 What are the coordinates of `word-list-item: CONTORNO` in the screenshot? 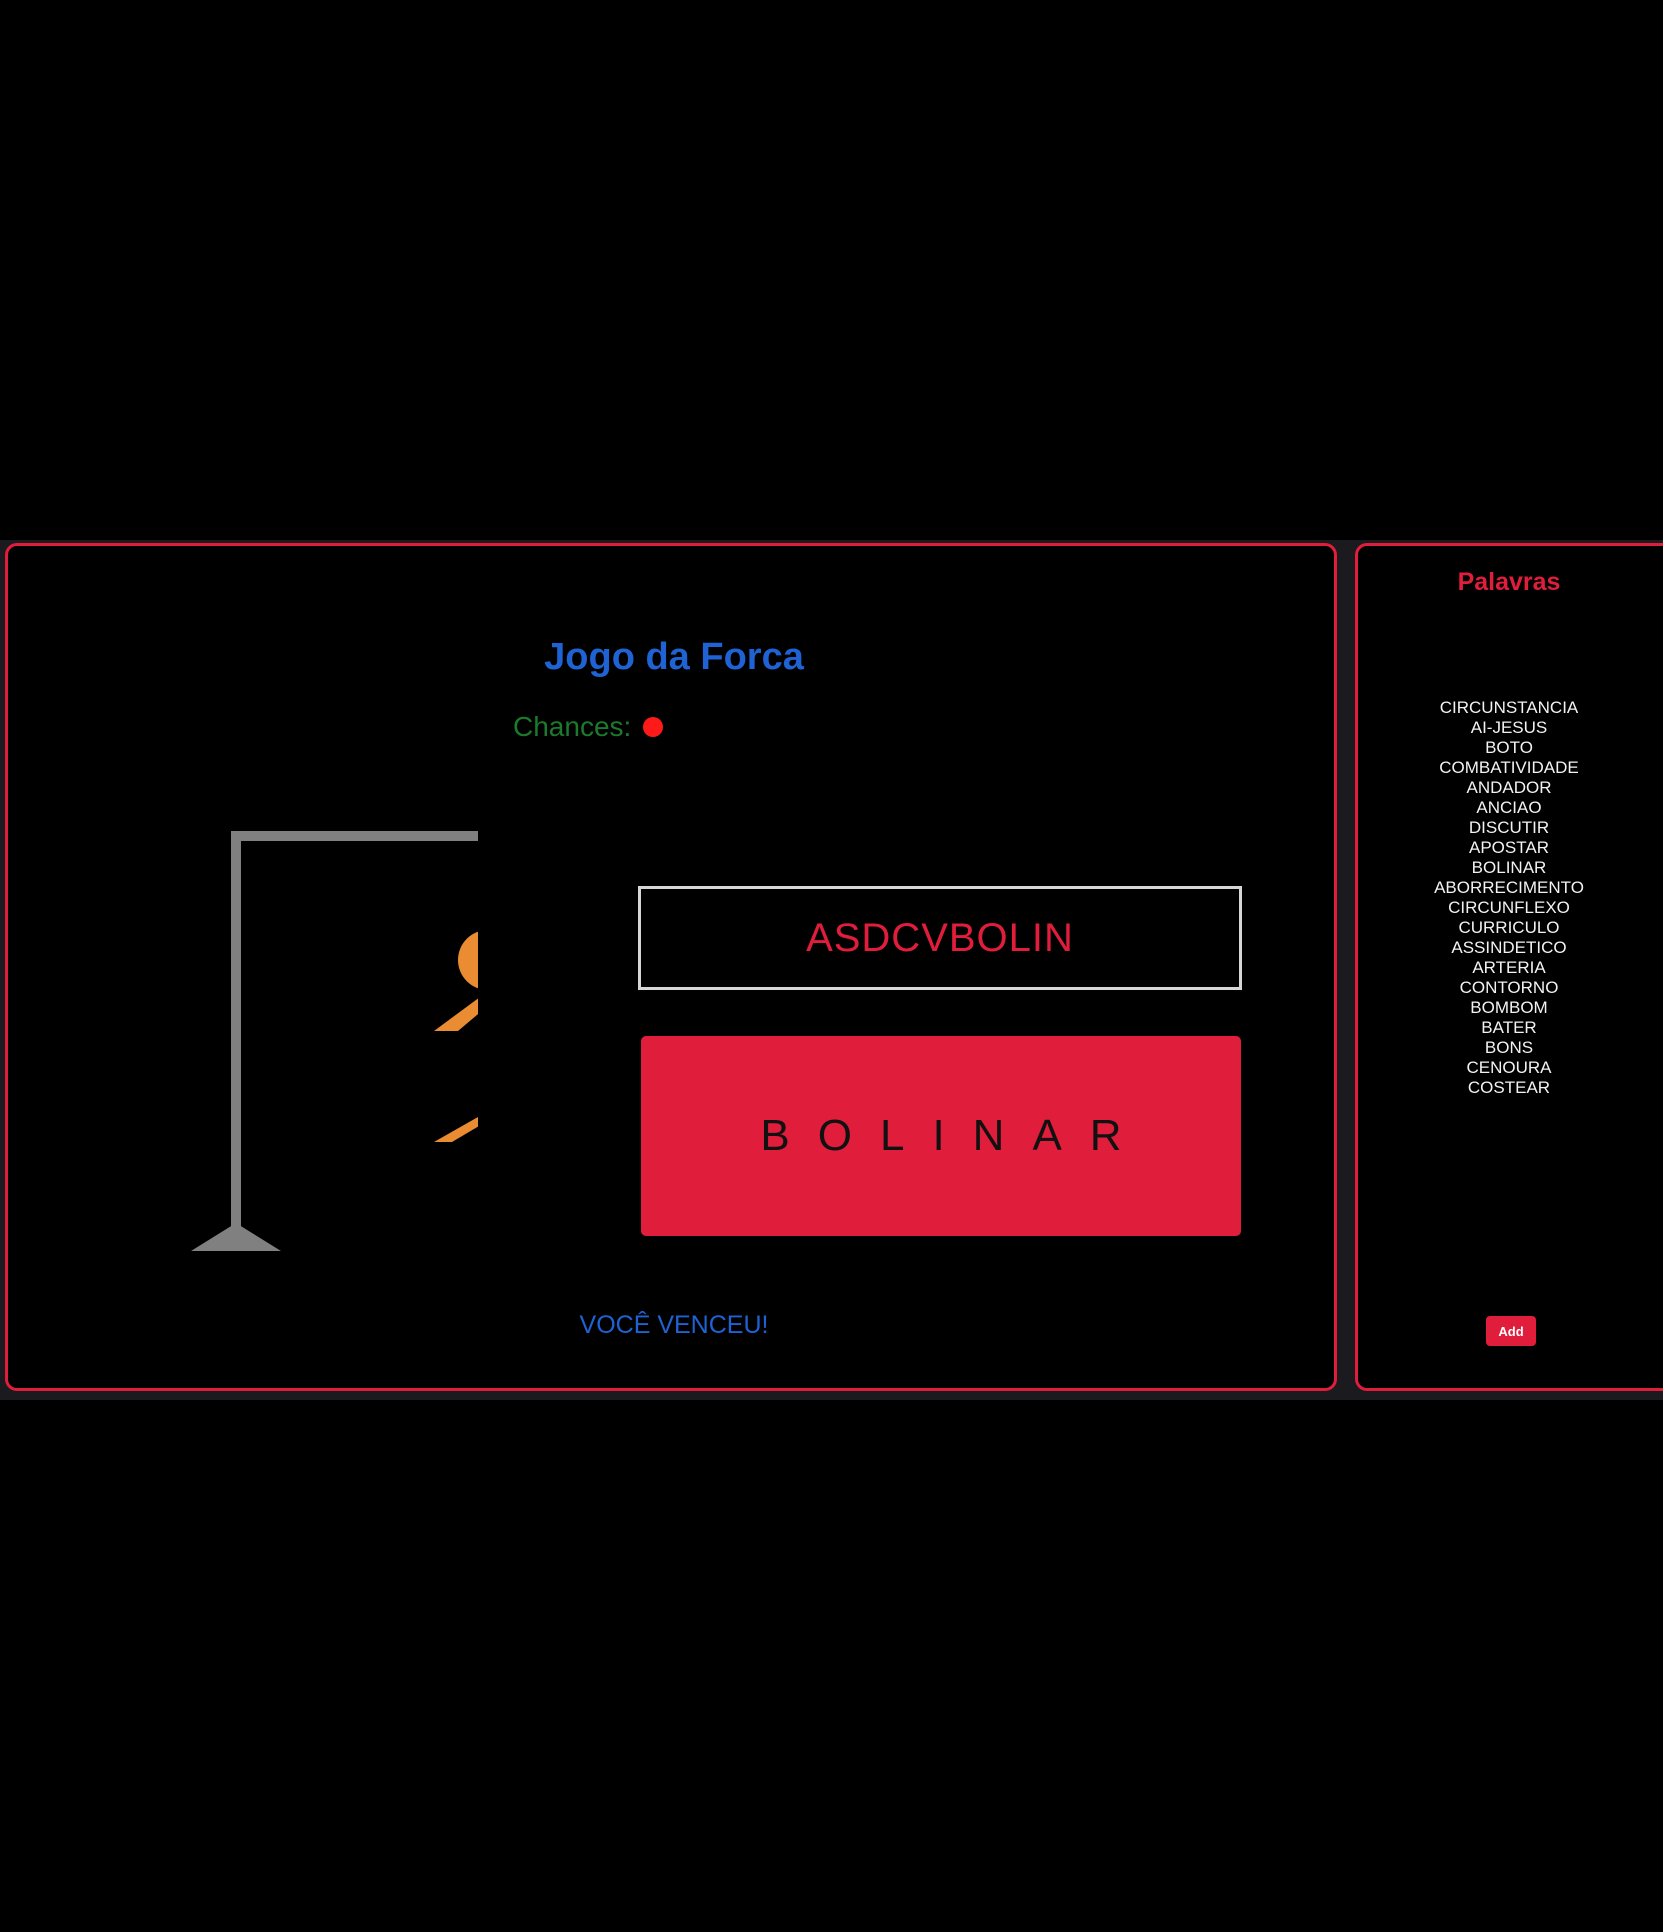 It's located at (1509, 987).